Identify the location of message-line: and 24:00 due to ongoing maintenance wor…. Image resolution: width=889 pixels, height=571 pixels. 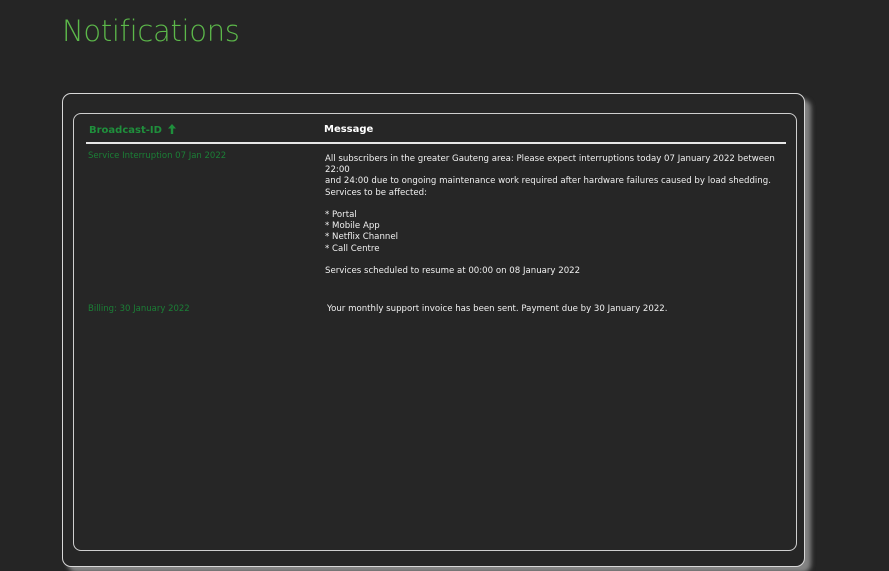
(548, 181).